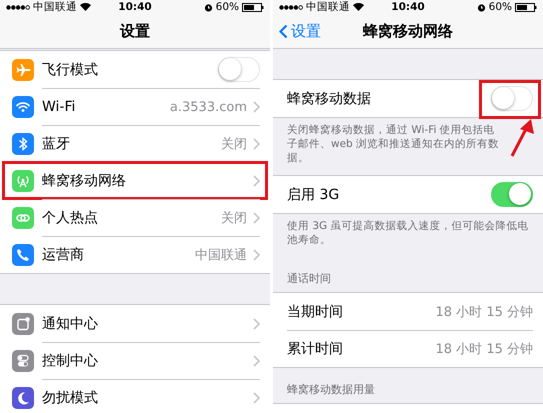 This screenshot has width=543, height=413. Describe the element at coordinates (135, 31) in the screenshot. I see `screen-title: 设置` at that location.